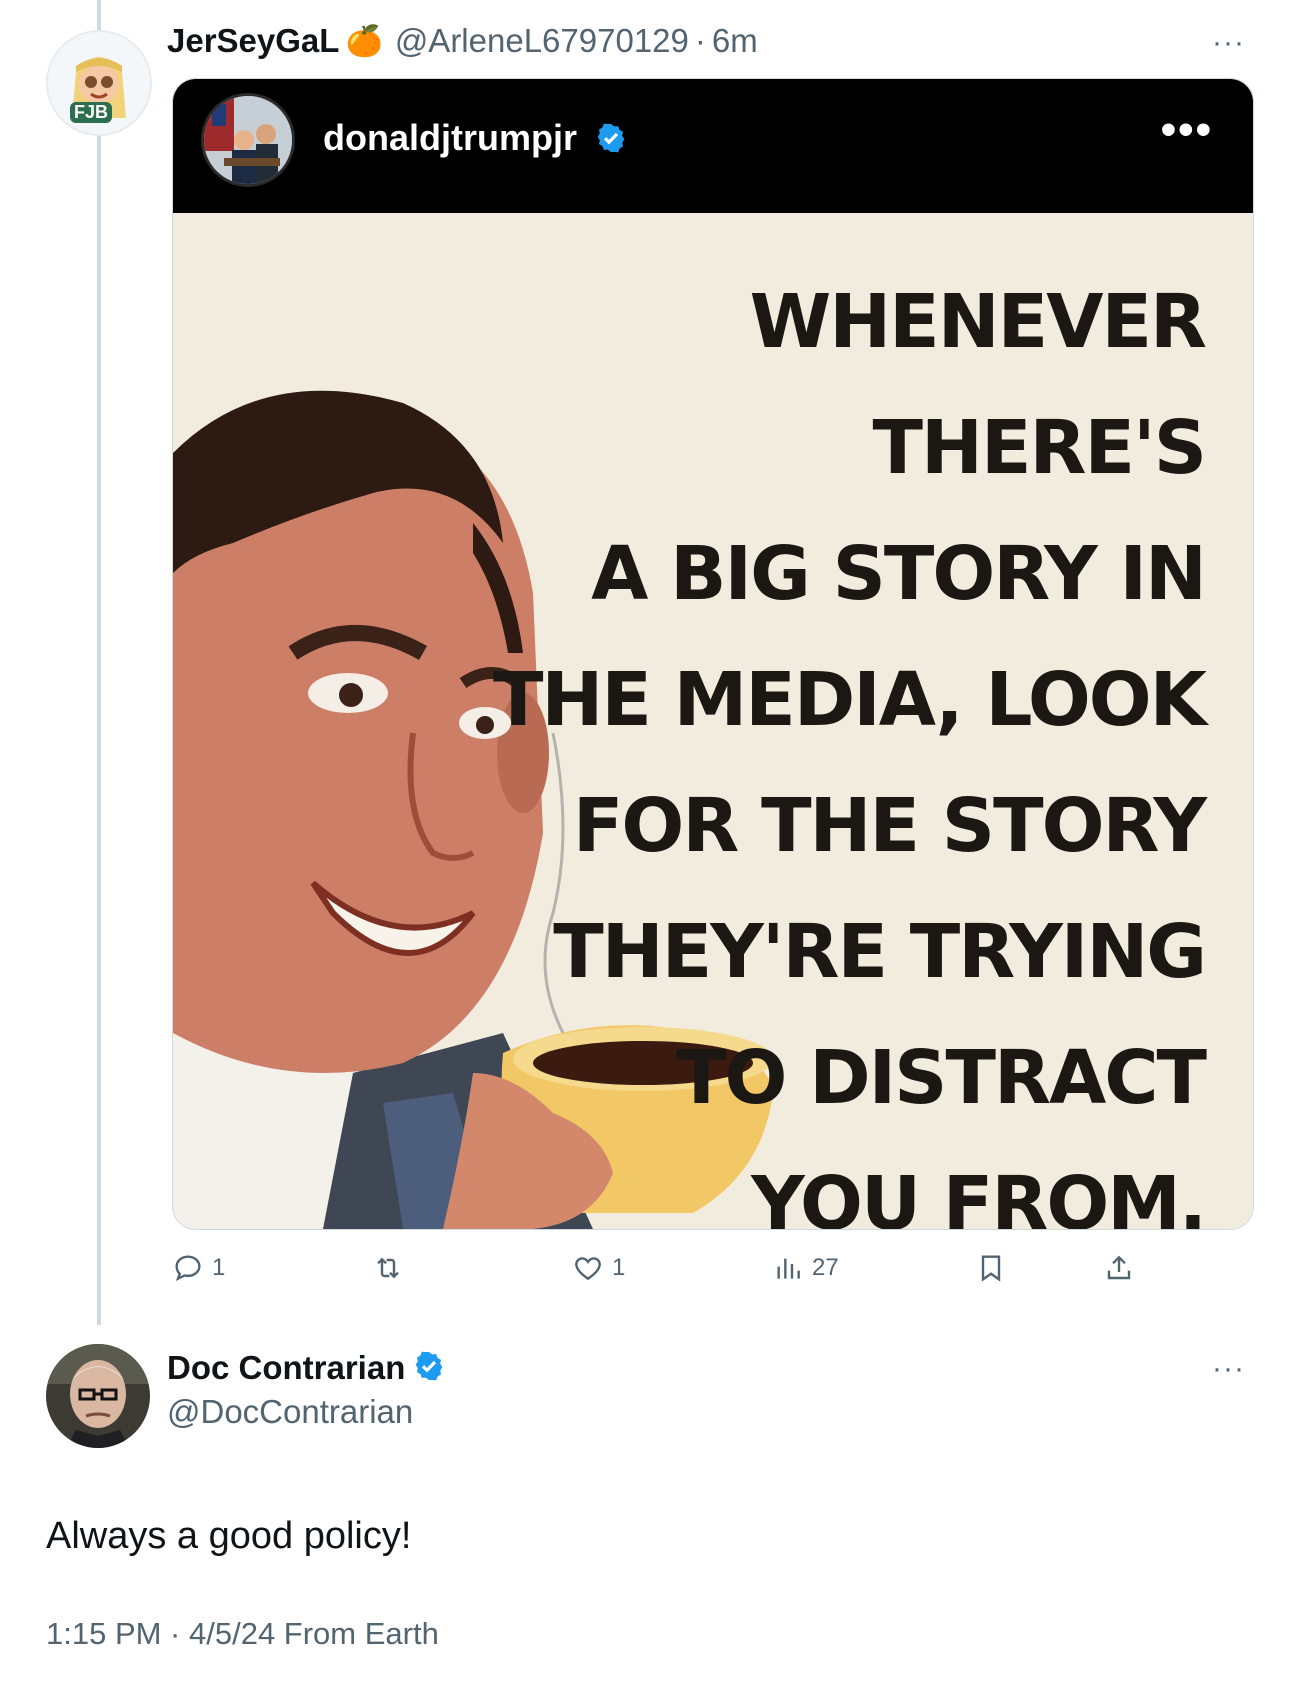  I want to click on heart-icon, so click(588, 1269).